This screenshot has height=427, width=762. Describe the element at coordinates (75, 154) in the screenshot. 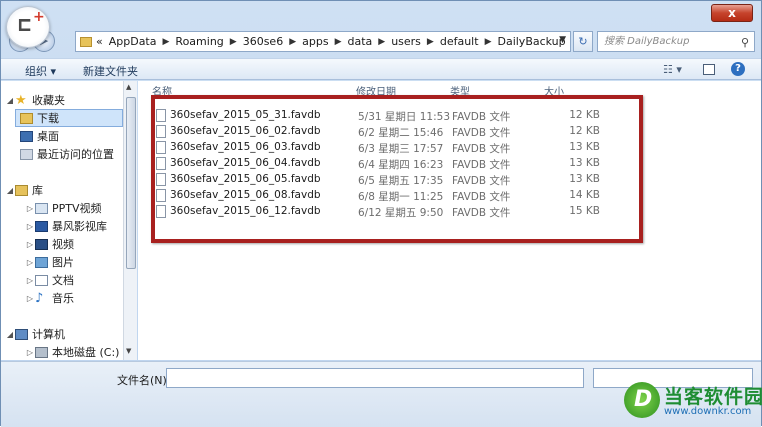

I see `sidebar-item-label: 最近访问的位置` at that location.